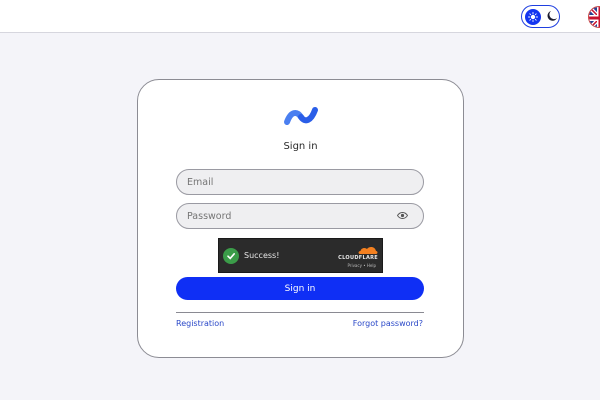  What do you see at coordinates (301, 116) in the screenshot?
I see `wave-logo-icon` at bounding box center [301, 116].